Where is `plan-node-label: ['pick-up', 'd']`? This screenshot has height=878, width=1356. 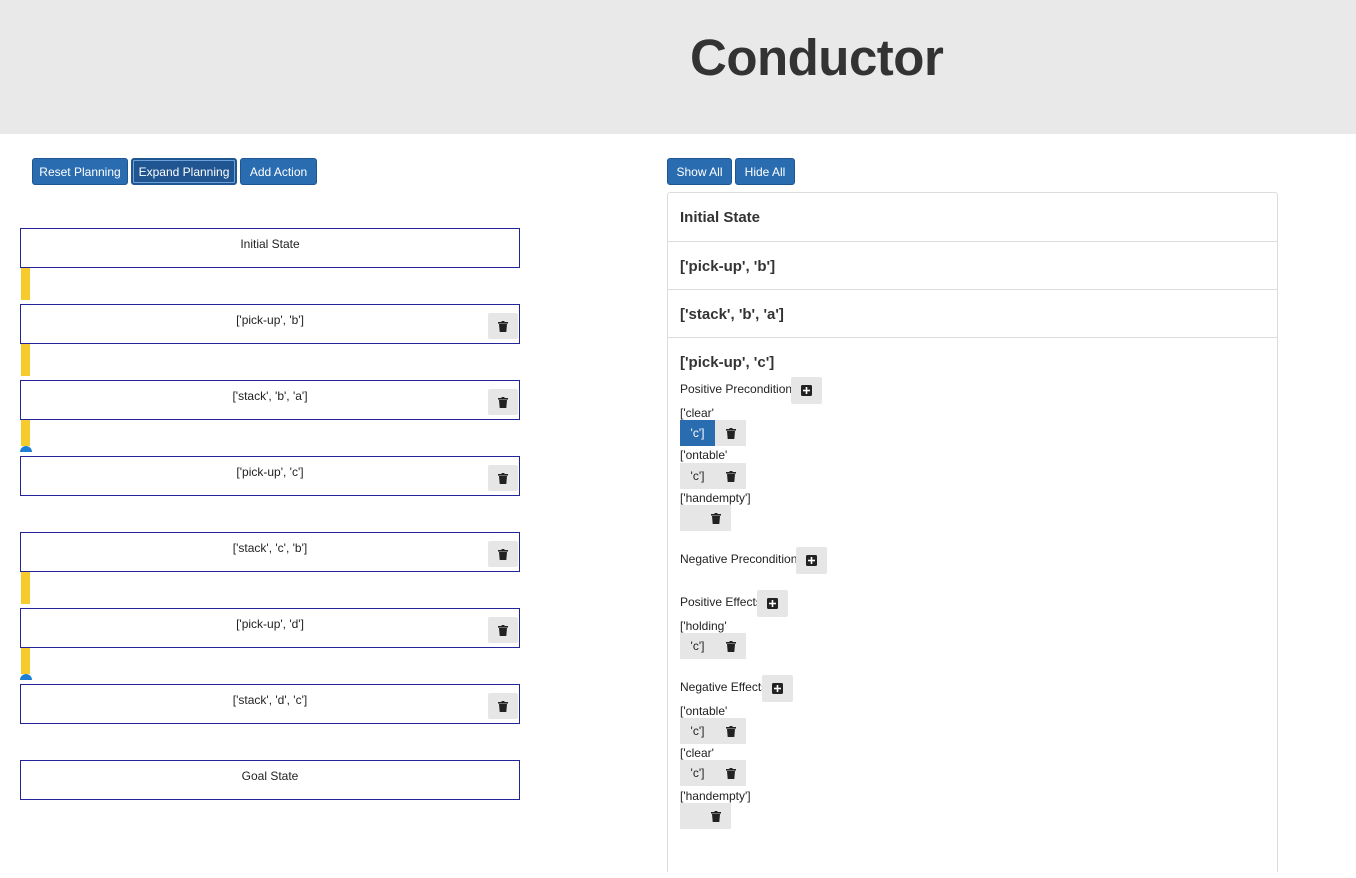 plan-node-label: ['pick-up', 'd'] is located at coordinates (270, 624).